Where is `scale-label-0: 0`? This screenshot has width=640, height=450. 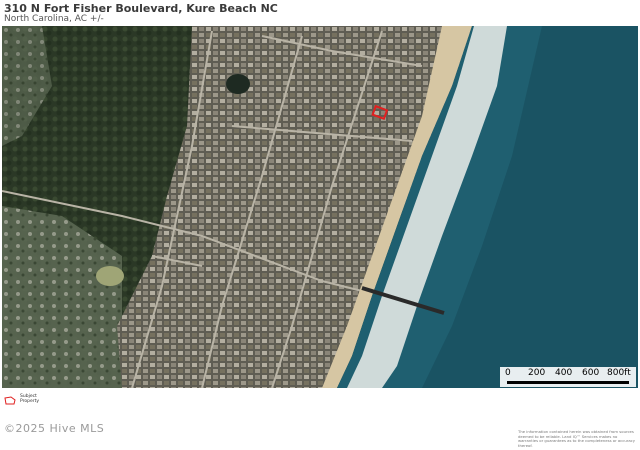
scale-label-0: 0 is located at coordinates (508, 373).